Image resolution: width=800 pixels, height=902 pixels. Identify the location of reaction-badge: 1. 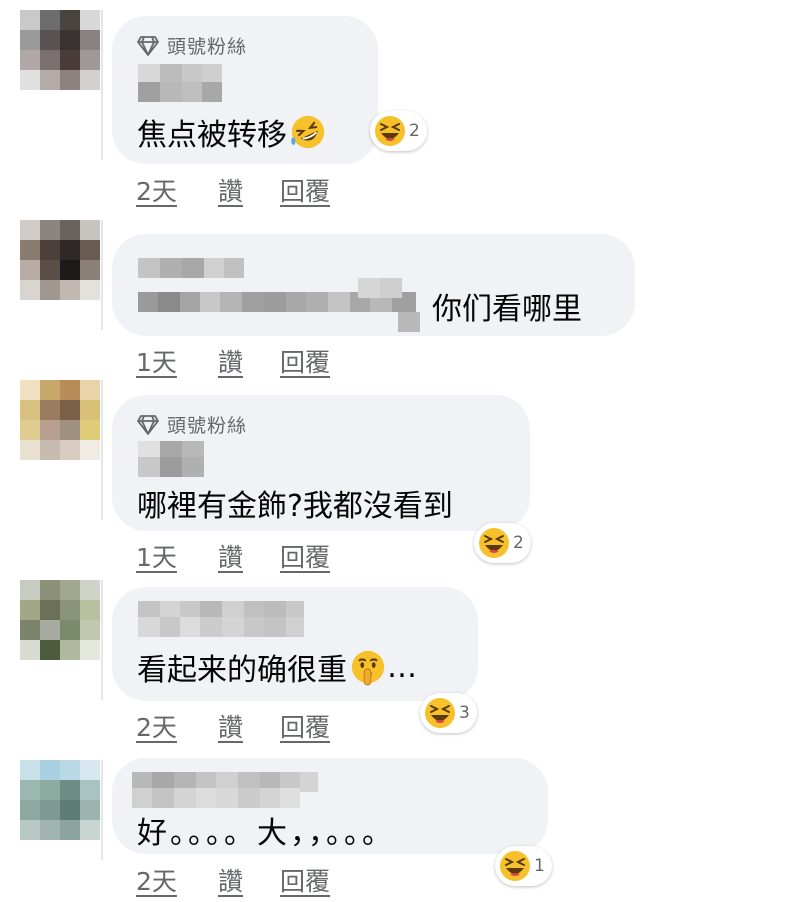
(523, 866).